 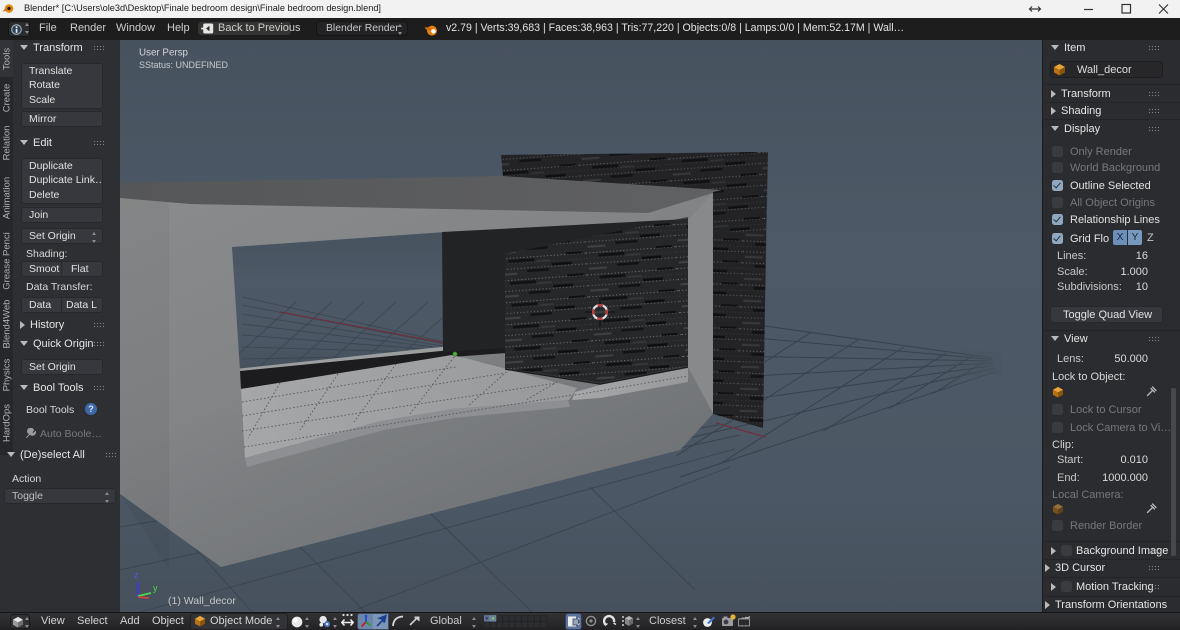 I want to click on svg-text: User Persp, so click(x=164, y=53).